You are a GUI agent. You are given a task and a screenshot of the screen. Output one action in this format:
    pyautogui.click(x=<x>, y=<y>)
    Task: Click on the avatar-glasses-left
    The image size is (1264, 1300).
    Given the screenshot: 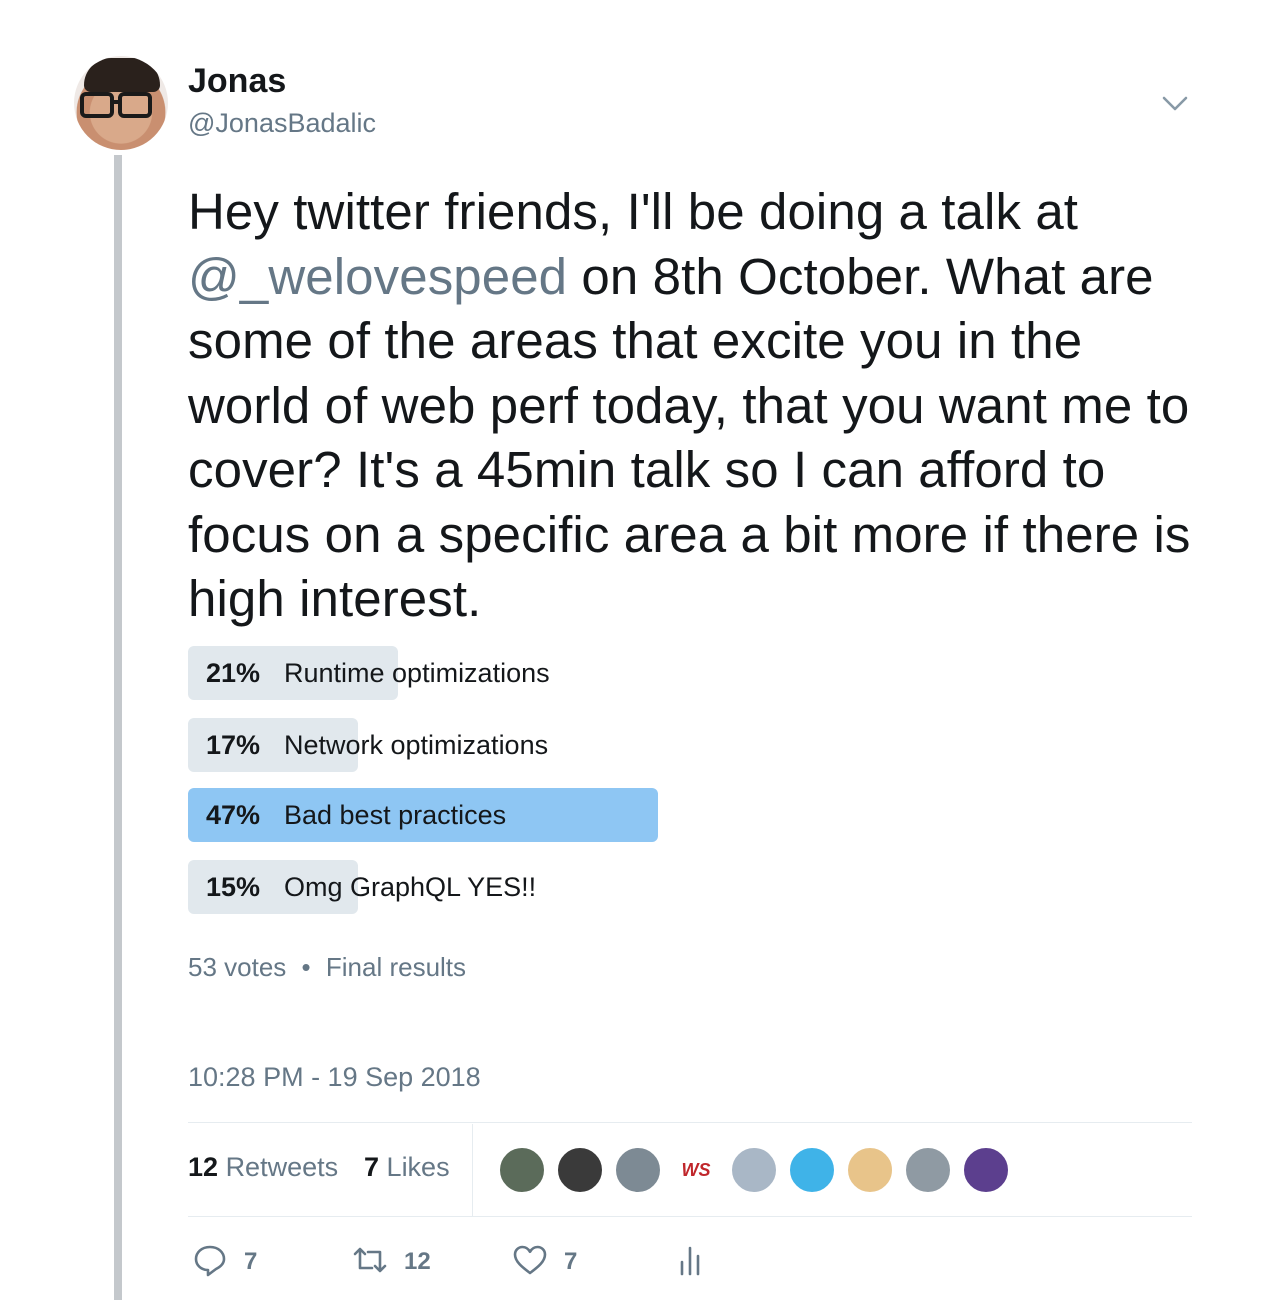 What is the action you would take?
    pyautogui.click(x=97, y=105)
    